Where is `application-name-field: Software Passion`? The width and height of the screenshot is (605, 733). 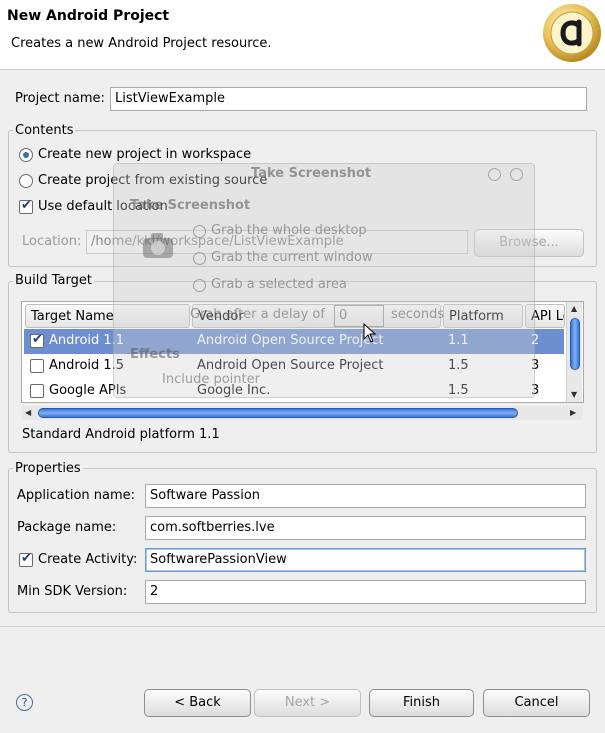
application-name-field: Software Passion is located at coordinates (365, 496).